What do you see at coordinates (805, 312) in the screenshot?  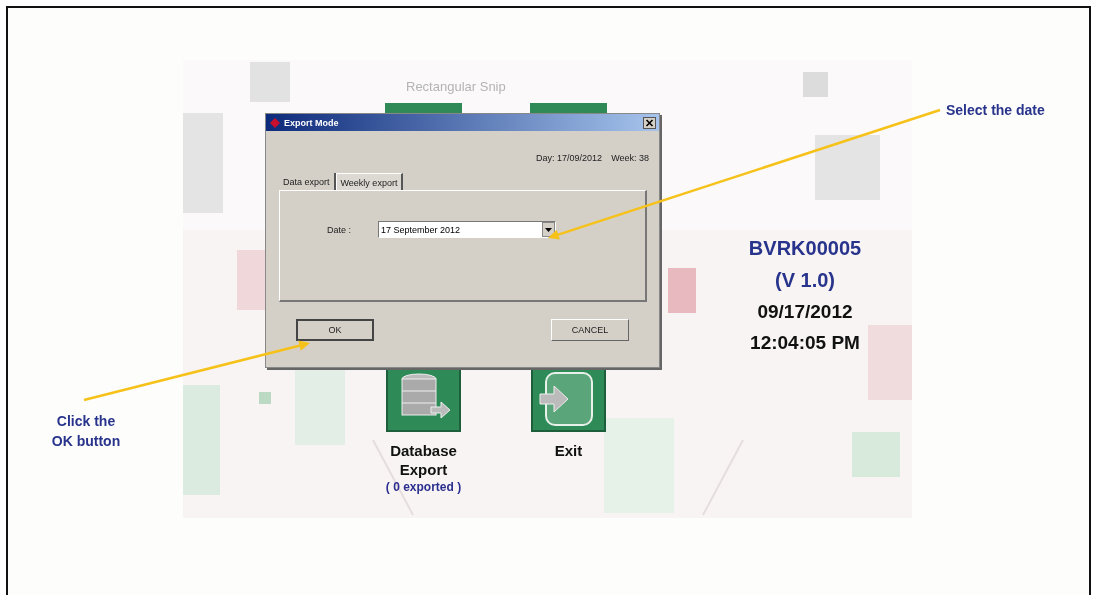 I see `date-text: 09/17/2012` at bounding box center [805, 312].